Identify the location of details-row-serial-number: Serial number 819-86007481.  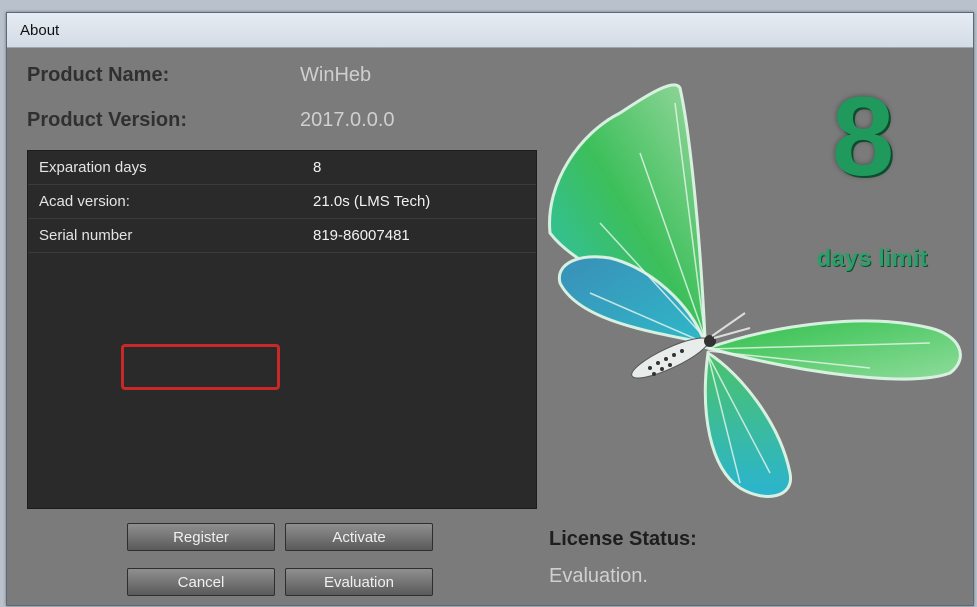
(282, 236).